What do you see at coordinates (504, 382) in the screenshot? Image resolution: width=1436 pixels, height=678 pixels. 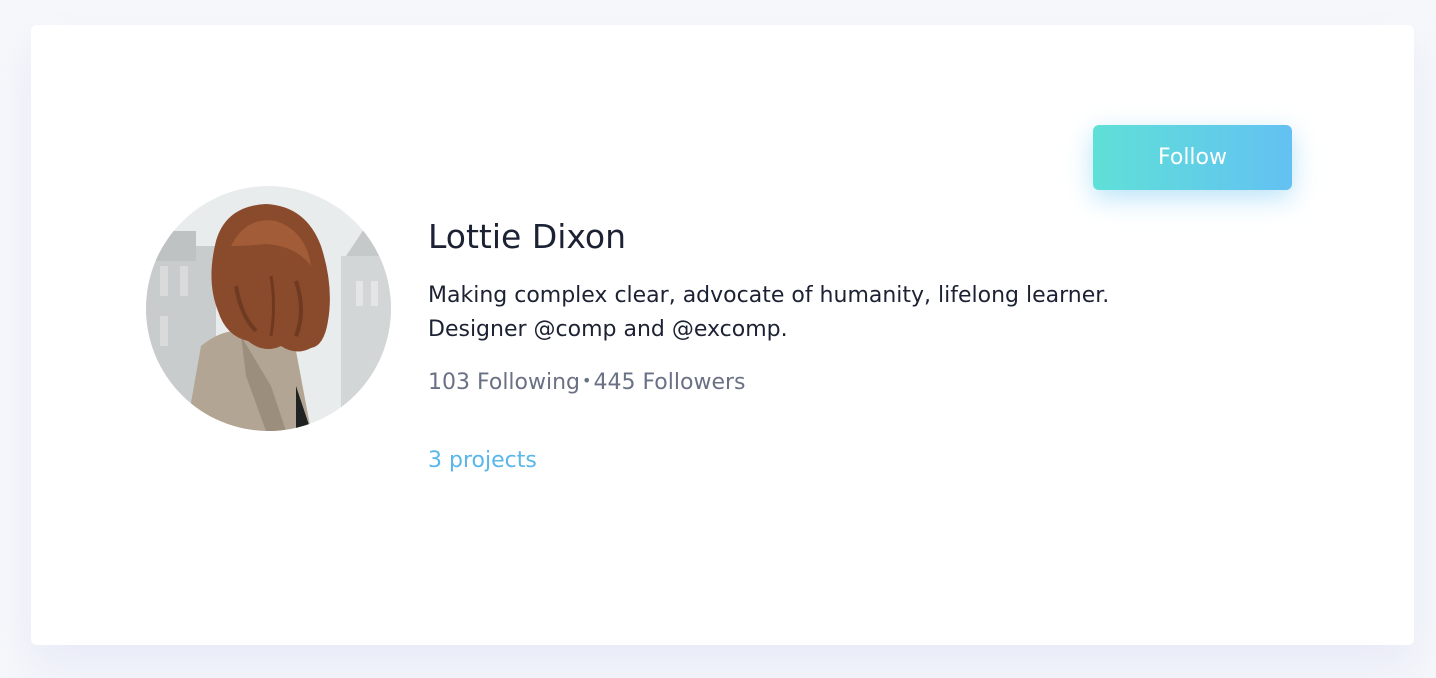 I see `following-count: 103 Following` at bounding box center [504, 382].